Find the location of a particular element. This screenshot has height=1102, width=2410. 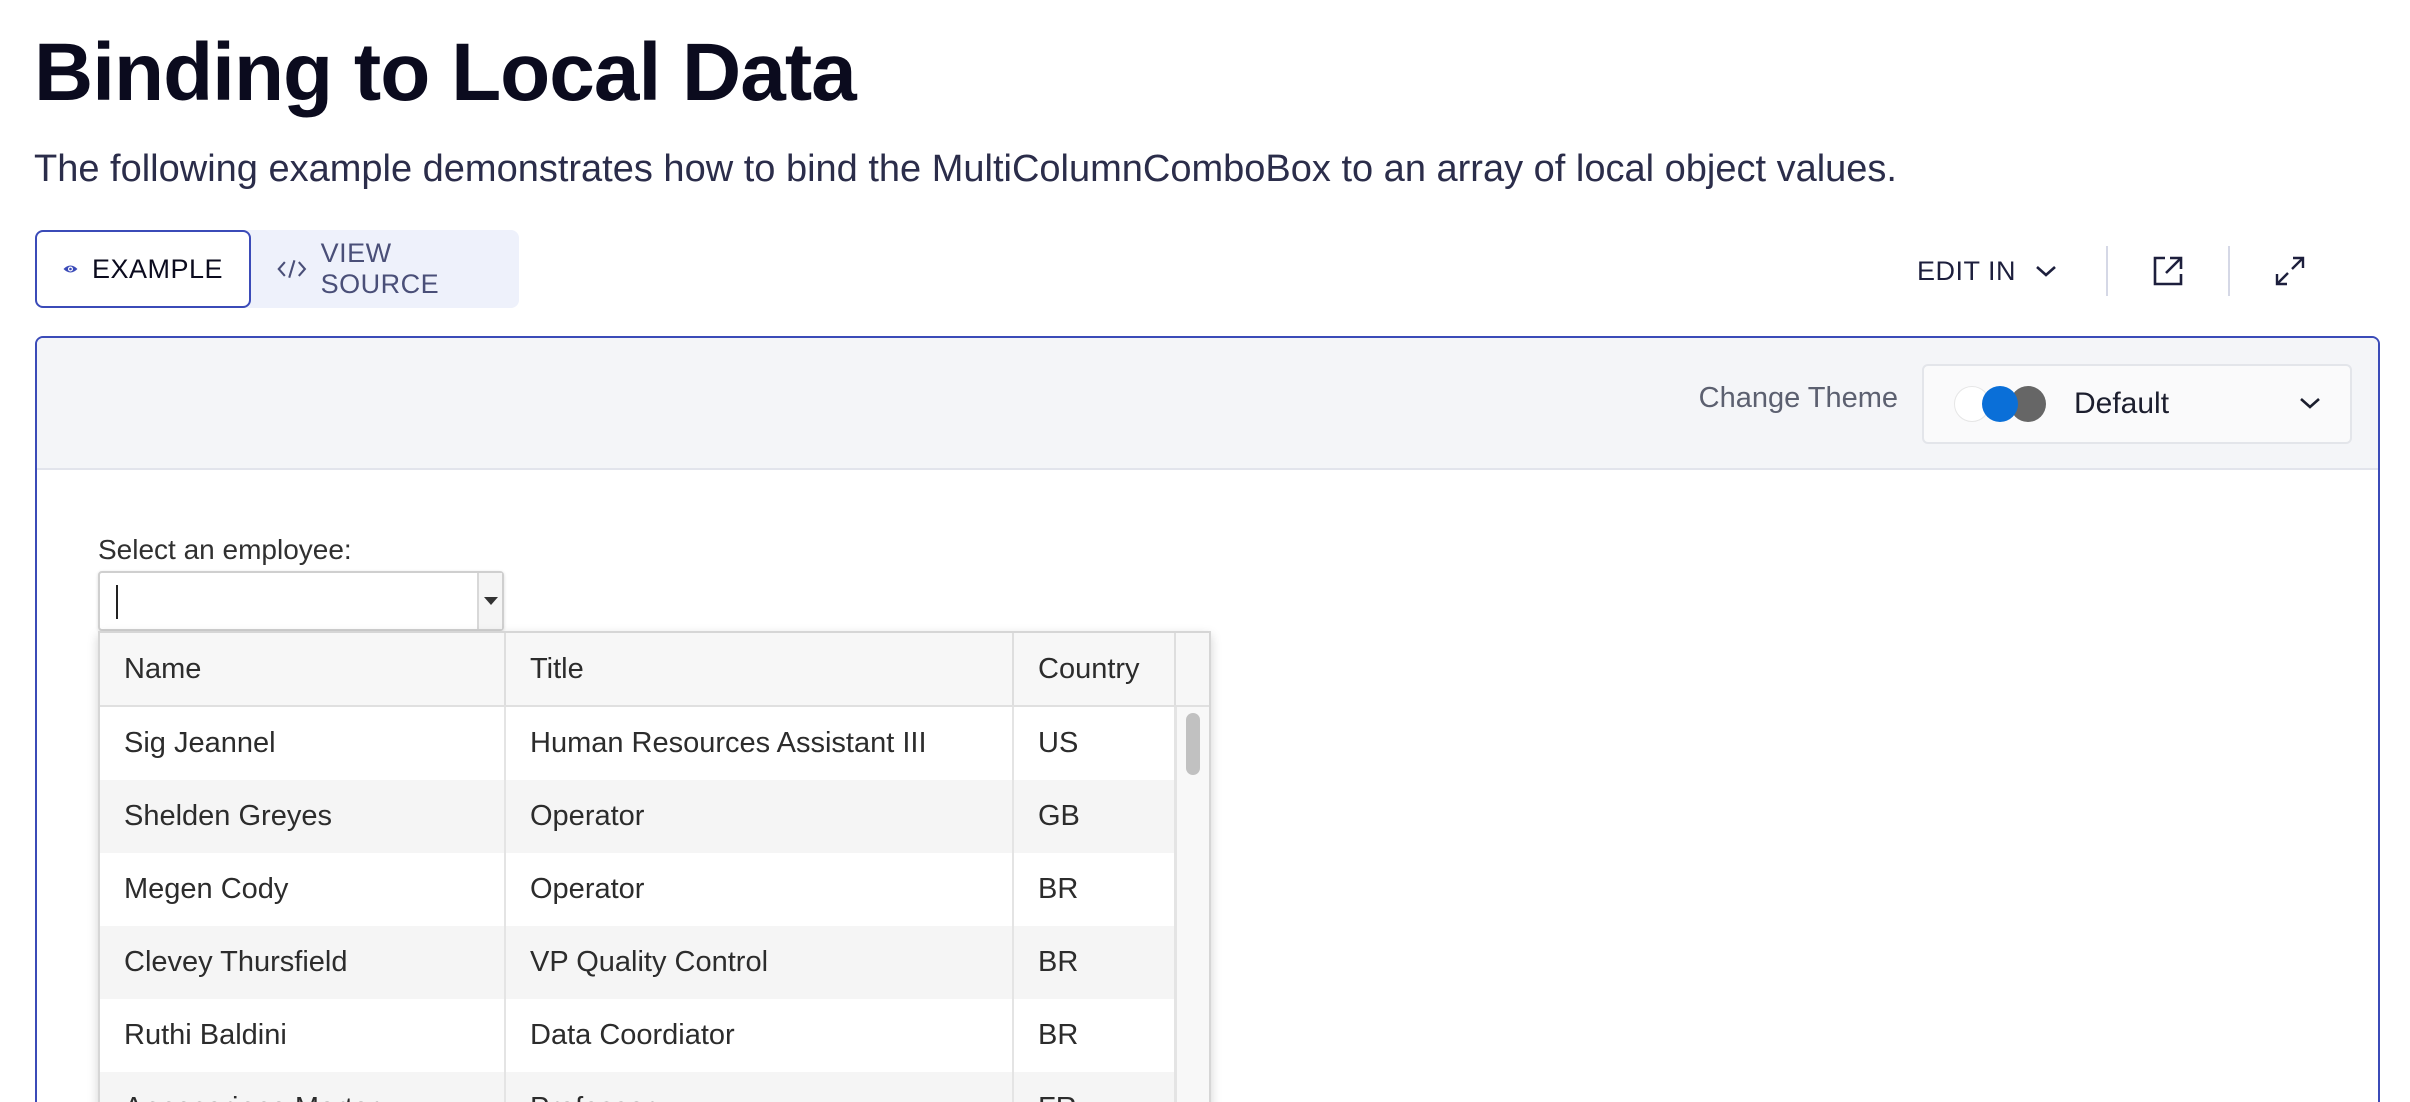

external-link-icon is located at coordinates (2168, 271).